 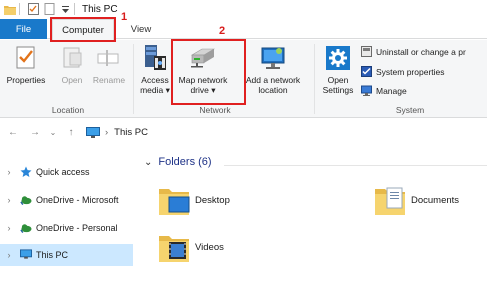 What do you see at coordinates (338, 58) in the screenshot?
I see `gear-icon` at bounding box center [338, 58].